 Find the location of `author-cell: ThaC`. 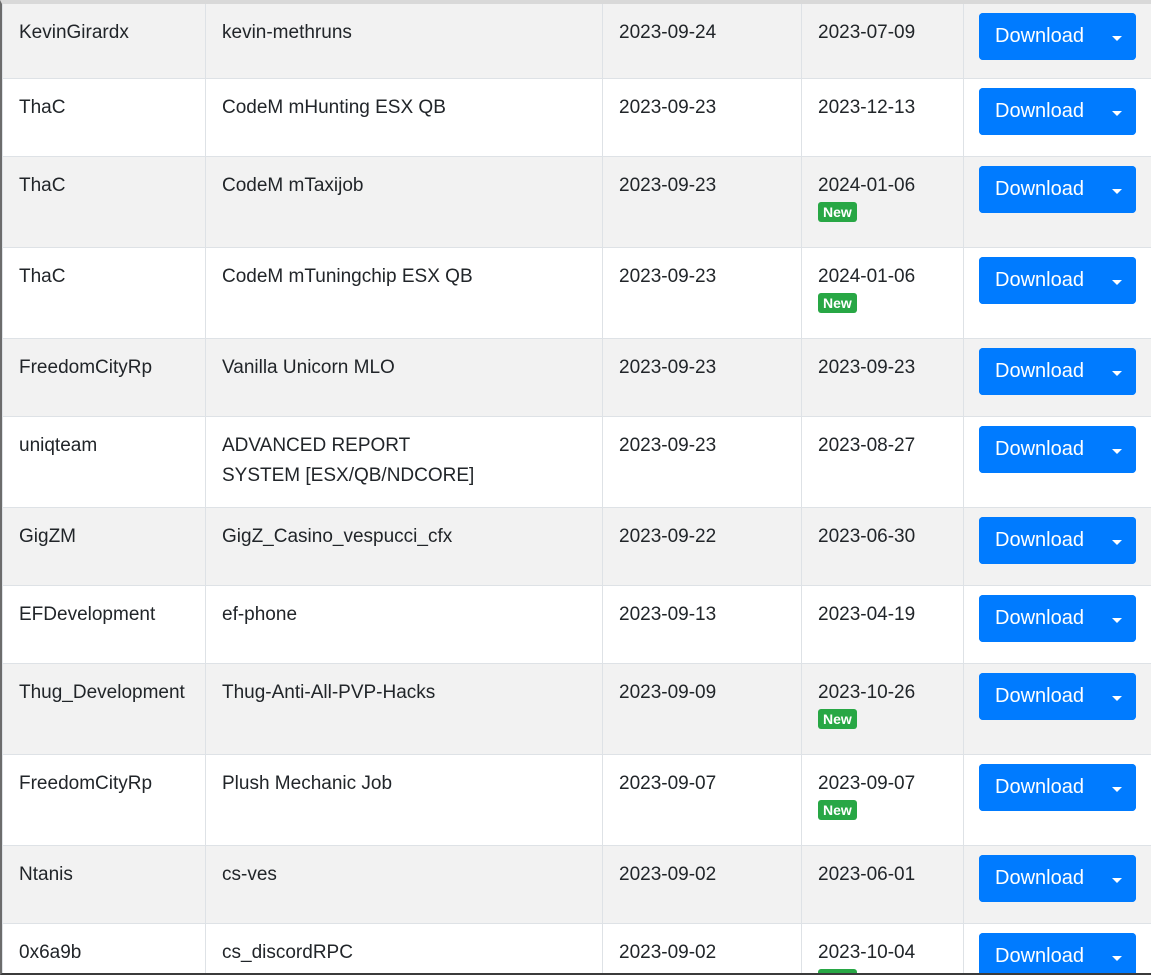

author-cell: ThaC is located at coordinates (104, 117).